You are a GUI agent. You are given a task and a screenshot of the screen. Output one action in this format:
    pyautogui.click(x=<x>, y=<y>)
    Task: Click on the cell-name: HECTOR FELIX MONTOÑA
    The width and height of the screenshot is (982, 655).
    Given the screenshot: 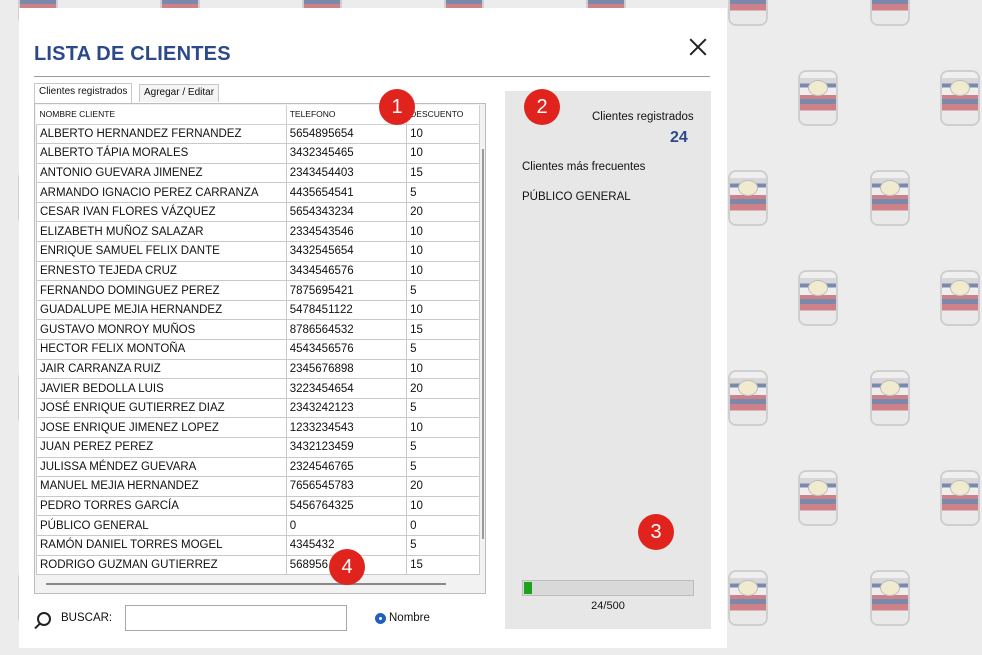 What is the action you would take?
    pyautogui.click(x=161, y=349)
    